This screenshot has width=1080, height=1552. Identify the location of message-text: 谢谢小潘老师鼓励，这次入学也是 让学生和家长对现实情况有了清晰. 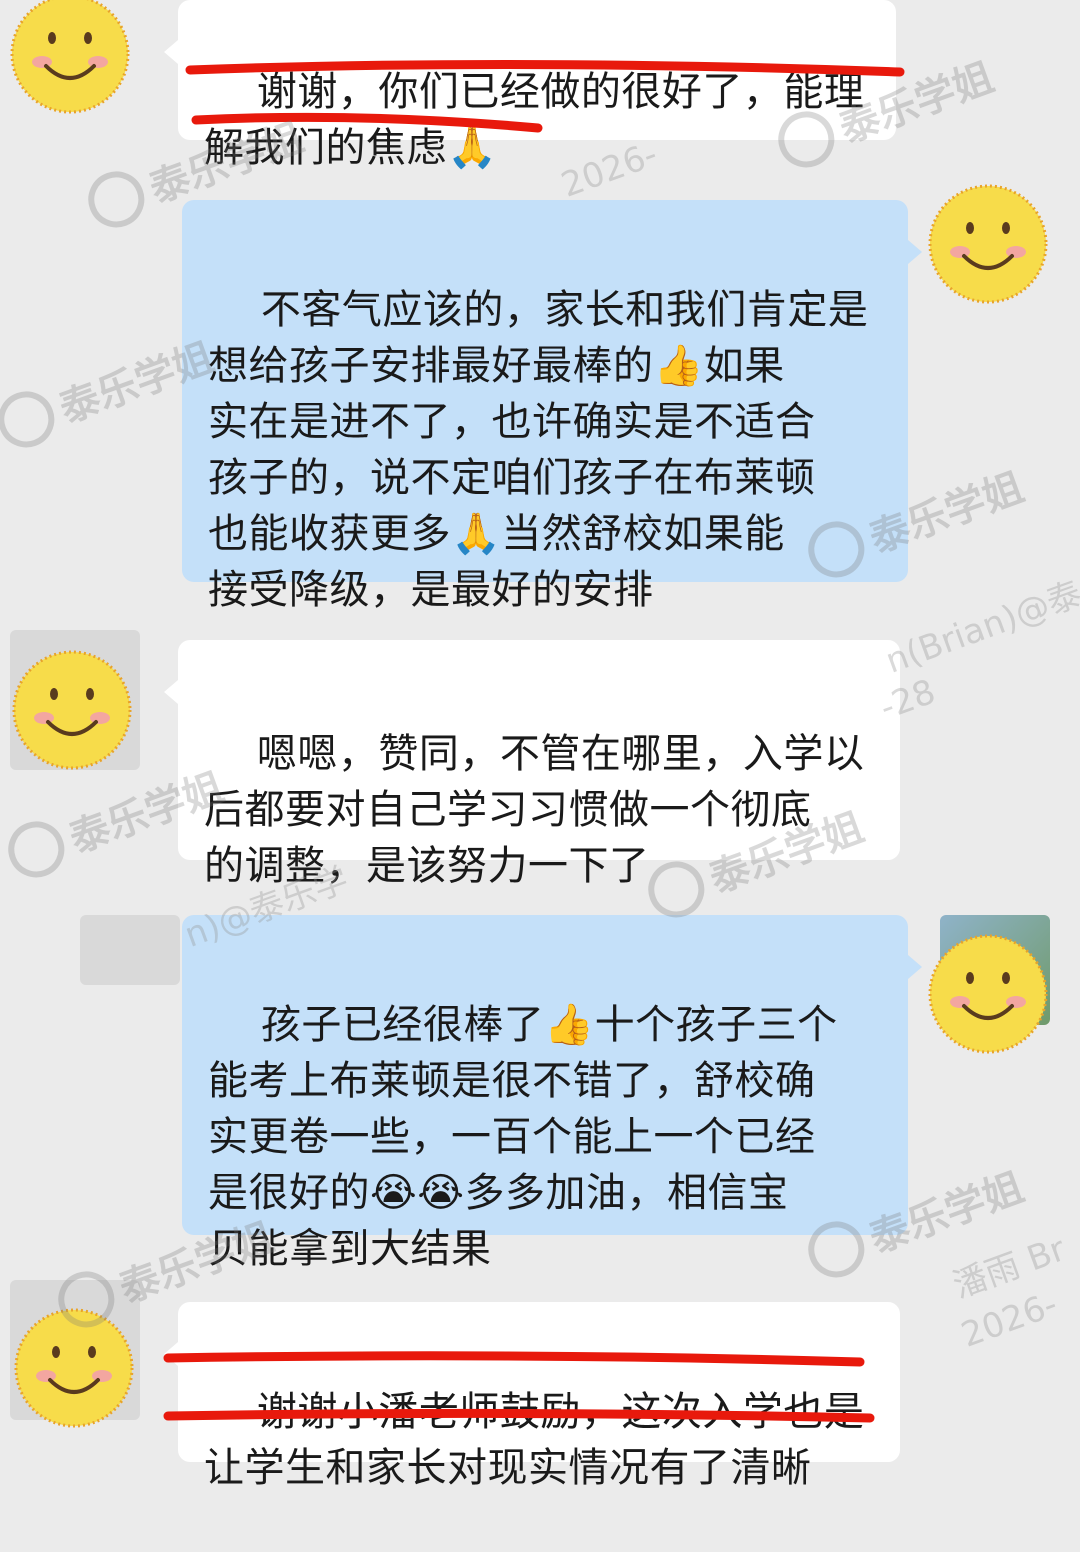
(534, 1440).